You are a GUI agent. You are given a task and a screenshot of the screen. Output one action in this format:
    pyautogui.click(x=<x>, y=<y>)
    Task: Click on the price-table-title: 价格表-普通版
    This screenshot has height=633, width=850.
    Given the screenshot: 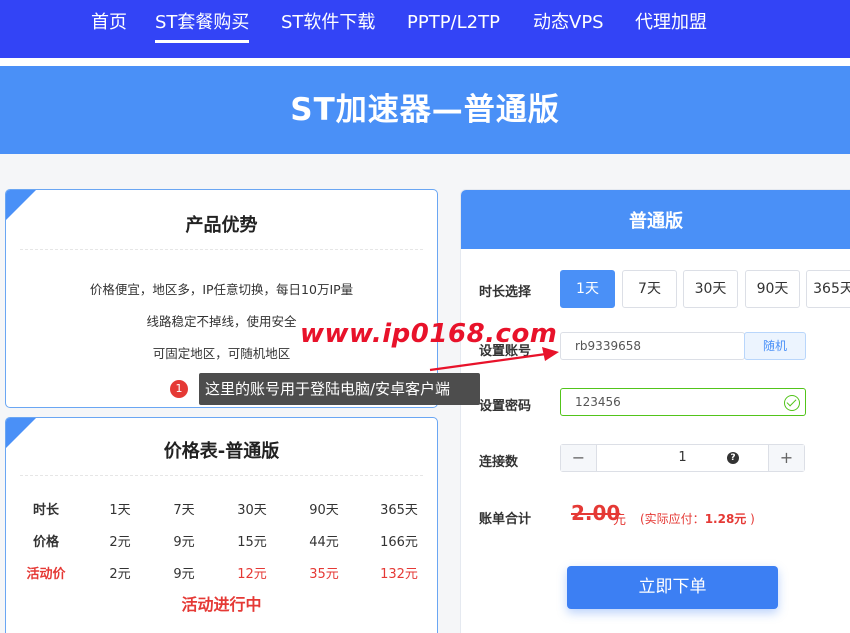 What is the action you would take?
    pyautogui.click(x=221, y=451)
    